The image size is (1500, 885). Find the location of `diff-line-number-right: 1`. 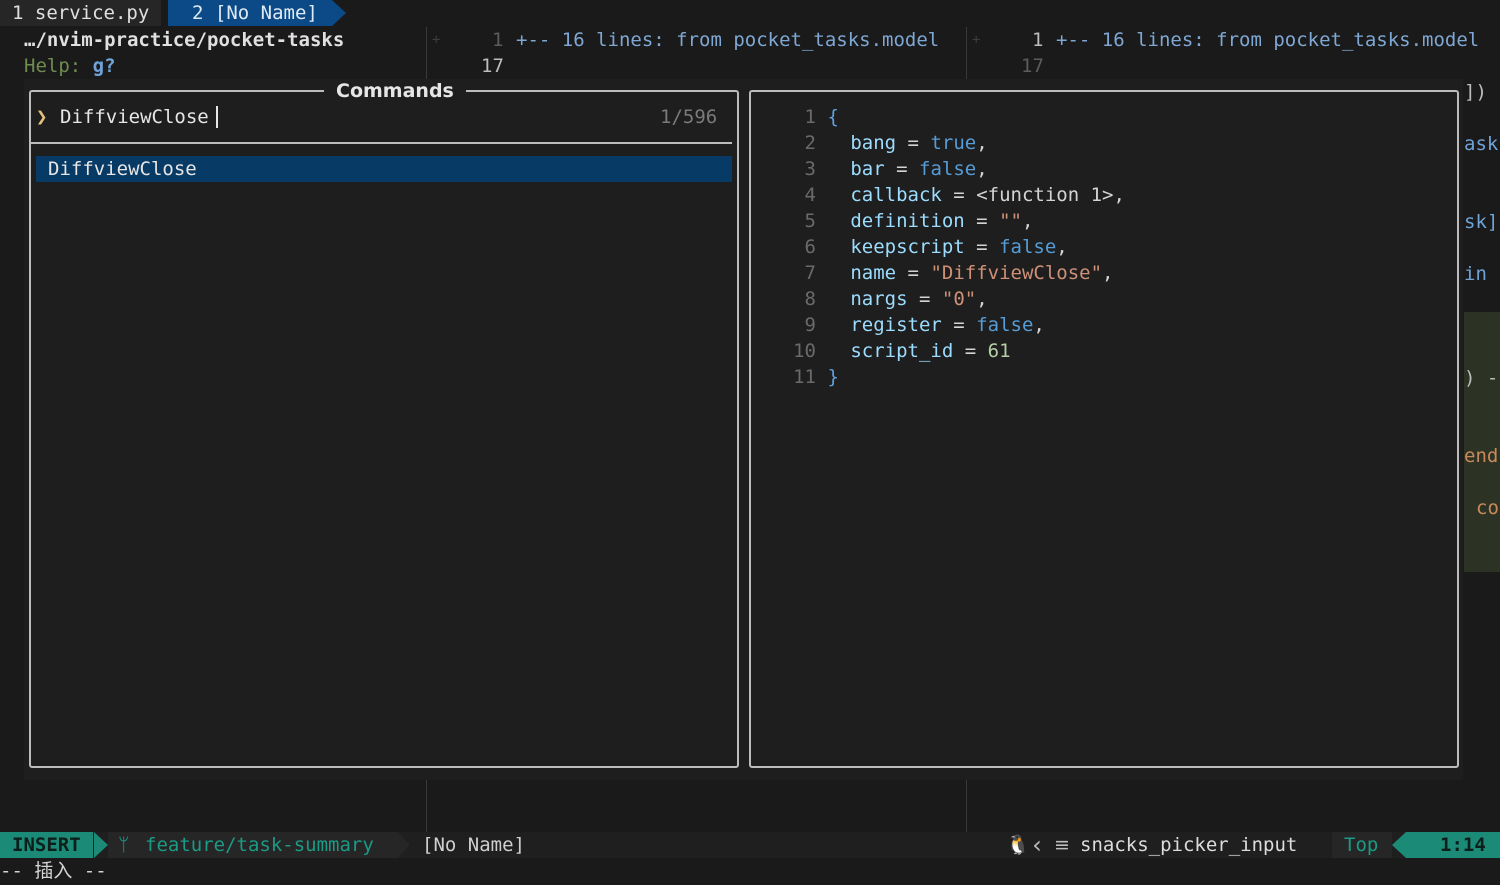

diff-line-number-right: 1 is located at coordinates (1038, 40).